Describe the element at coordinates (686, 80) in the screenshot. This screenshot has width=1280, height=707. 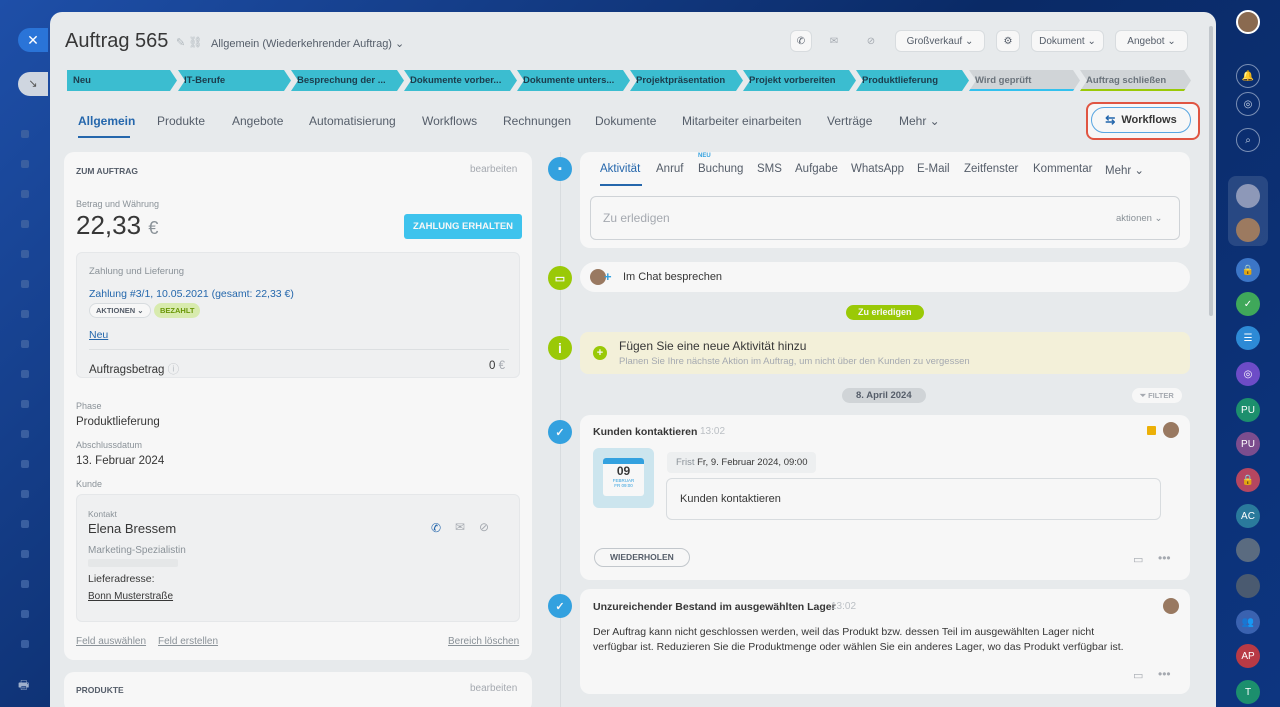
I see `stage-item: Projektpräsentation` at that location.